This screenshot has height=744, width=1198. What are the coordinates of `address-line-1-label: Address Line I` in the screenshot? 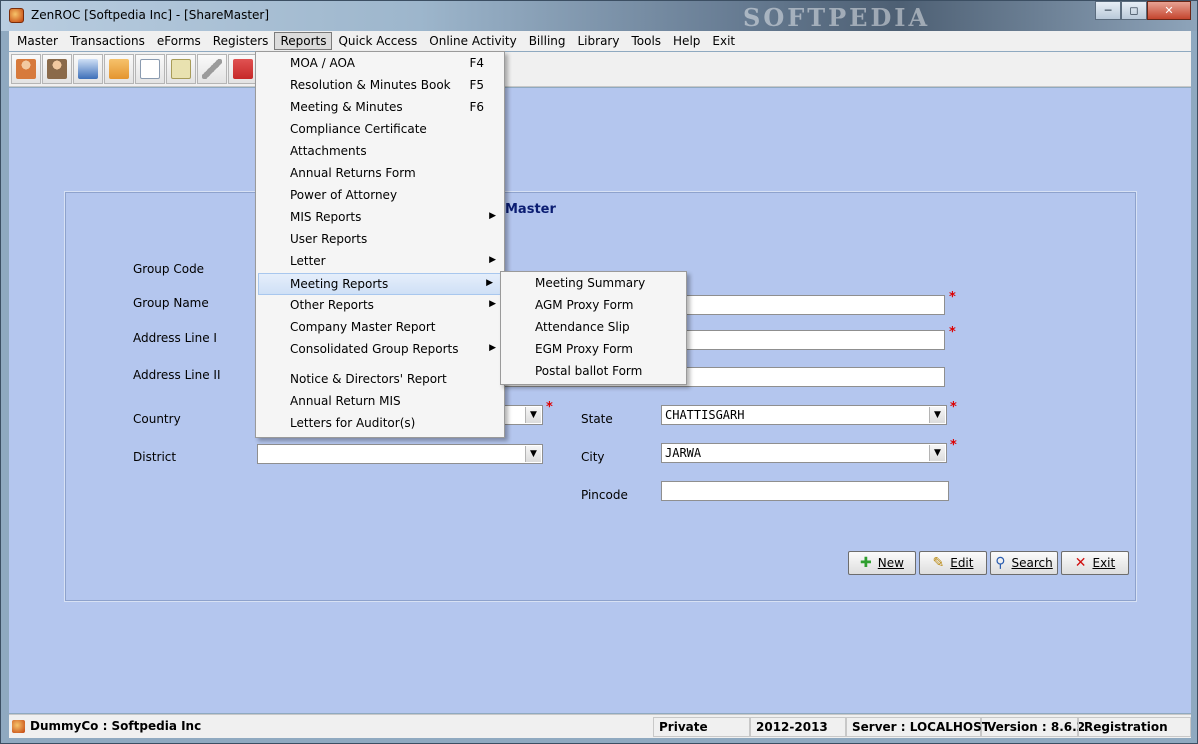 It's located at (175, 338).